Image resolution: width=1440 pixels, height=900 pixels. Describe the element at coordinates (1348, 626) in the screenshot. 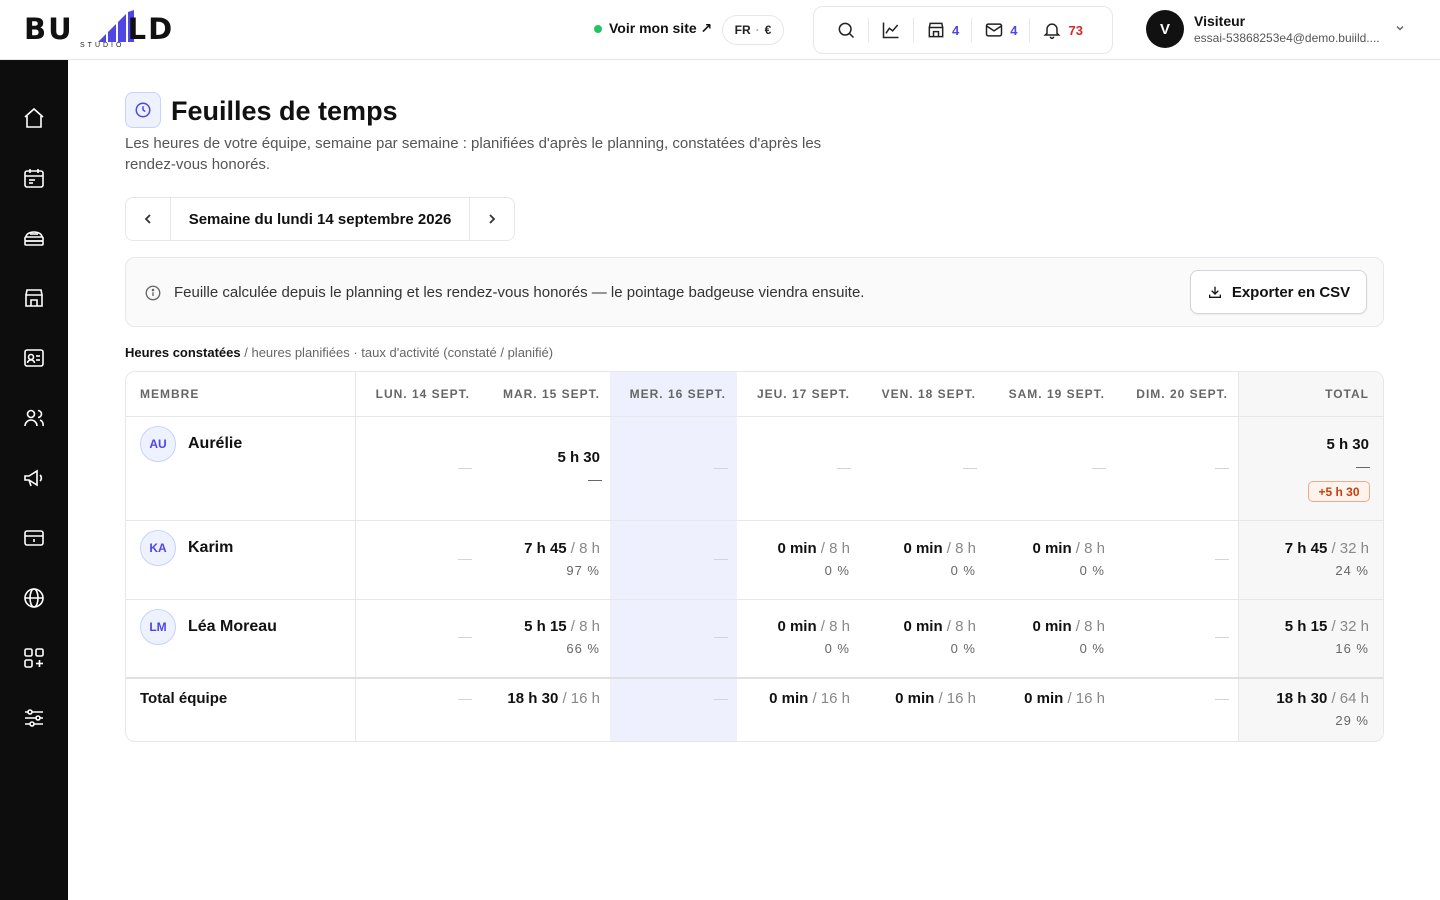

I see `total-planned-hours: / 32 h` at that location.